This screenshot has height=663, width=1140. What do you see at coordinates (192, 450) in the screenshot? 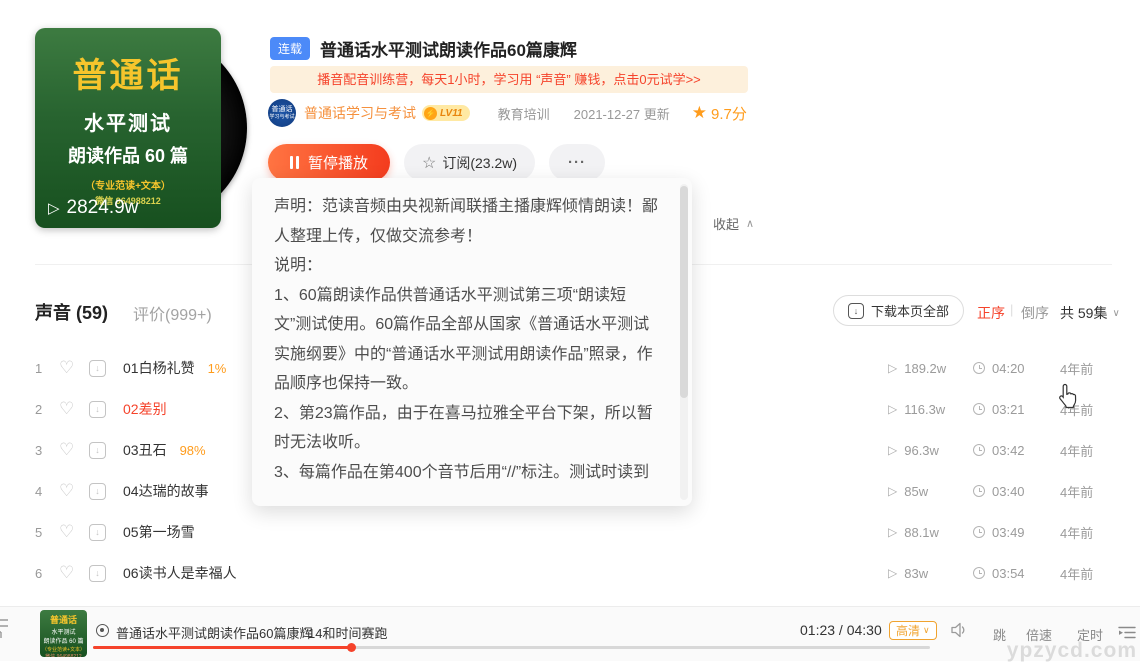
I see `progress-badge: 98%` at bounding box center [192, 450].